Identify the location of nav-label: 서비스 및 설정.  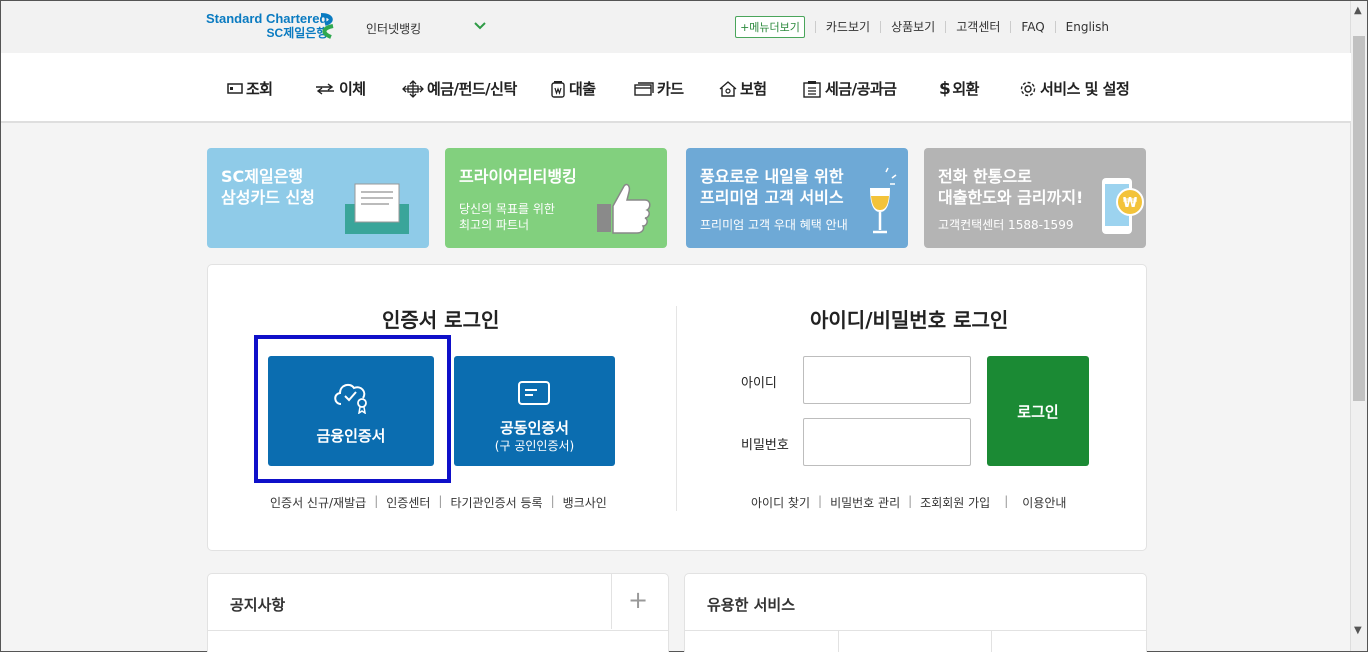
(1085, 89).